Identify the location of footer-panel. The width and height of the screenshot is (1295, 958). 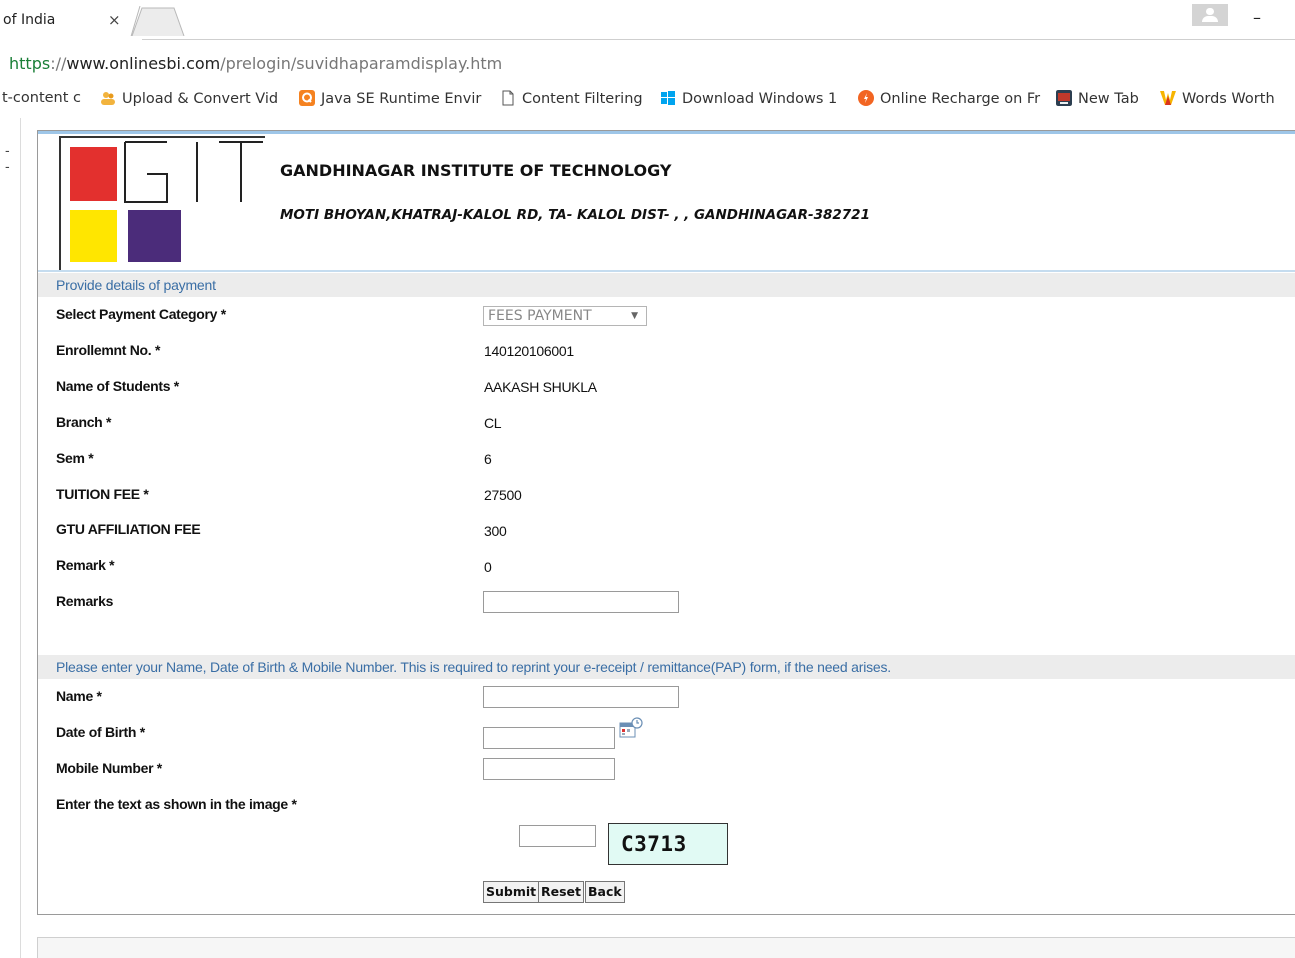
(666, 947).